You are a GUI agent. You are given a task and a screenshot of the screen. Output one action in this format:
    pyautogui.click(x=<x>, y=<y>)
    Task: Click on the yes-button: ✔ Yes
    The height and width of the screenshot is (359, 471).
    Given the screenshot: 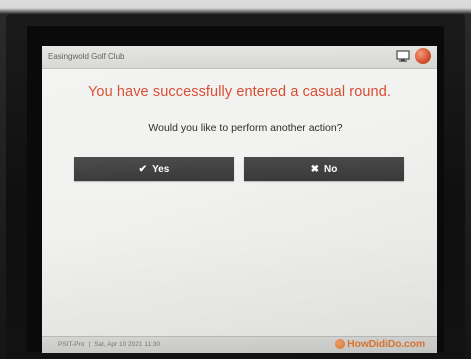 What is the action you would take?
    pyautogui.click(x=154, y=169)
    